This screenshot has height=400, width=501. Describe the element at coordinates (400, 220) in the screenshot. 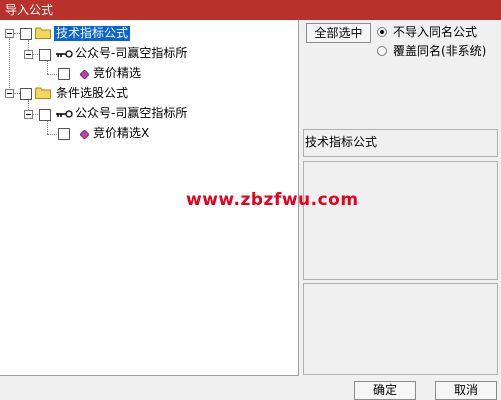

I see `formula-description-box` at that location.